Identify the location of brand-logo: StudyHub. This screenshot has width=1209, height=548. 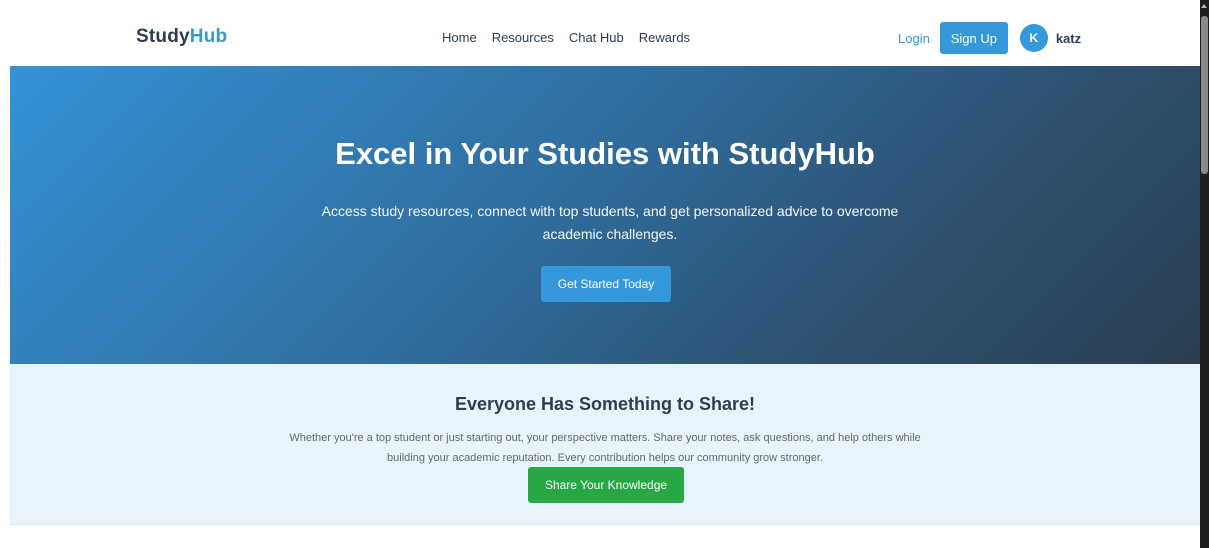
(181, 37).